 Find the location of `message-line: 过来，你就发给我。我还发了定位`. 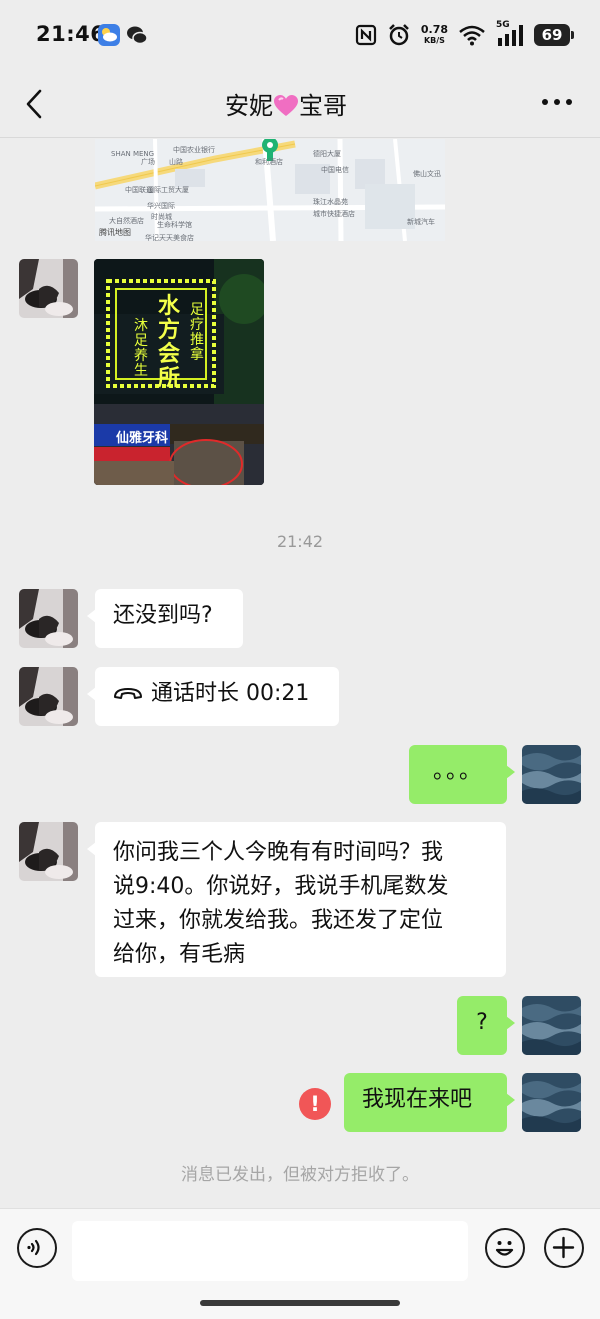

message-line: 过来，你就发给我。我还发了定位 is located at coordinates (278, 920).